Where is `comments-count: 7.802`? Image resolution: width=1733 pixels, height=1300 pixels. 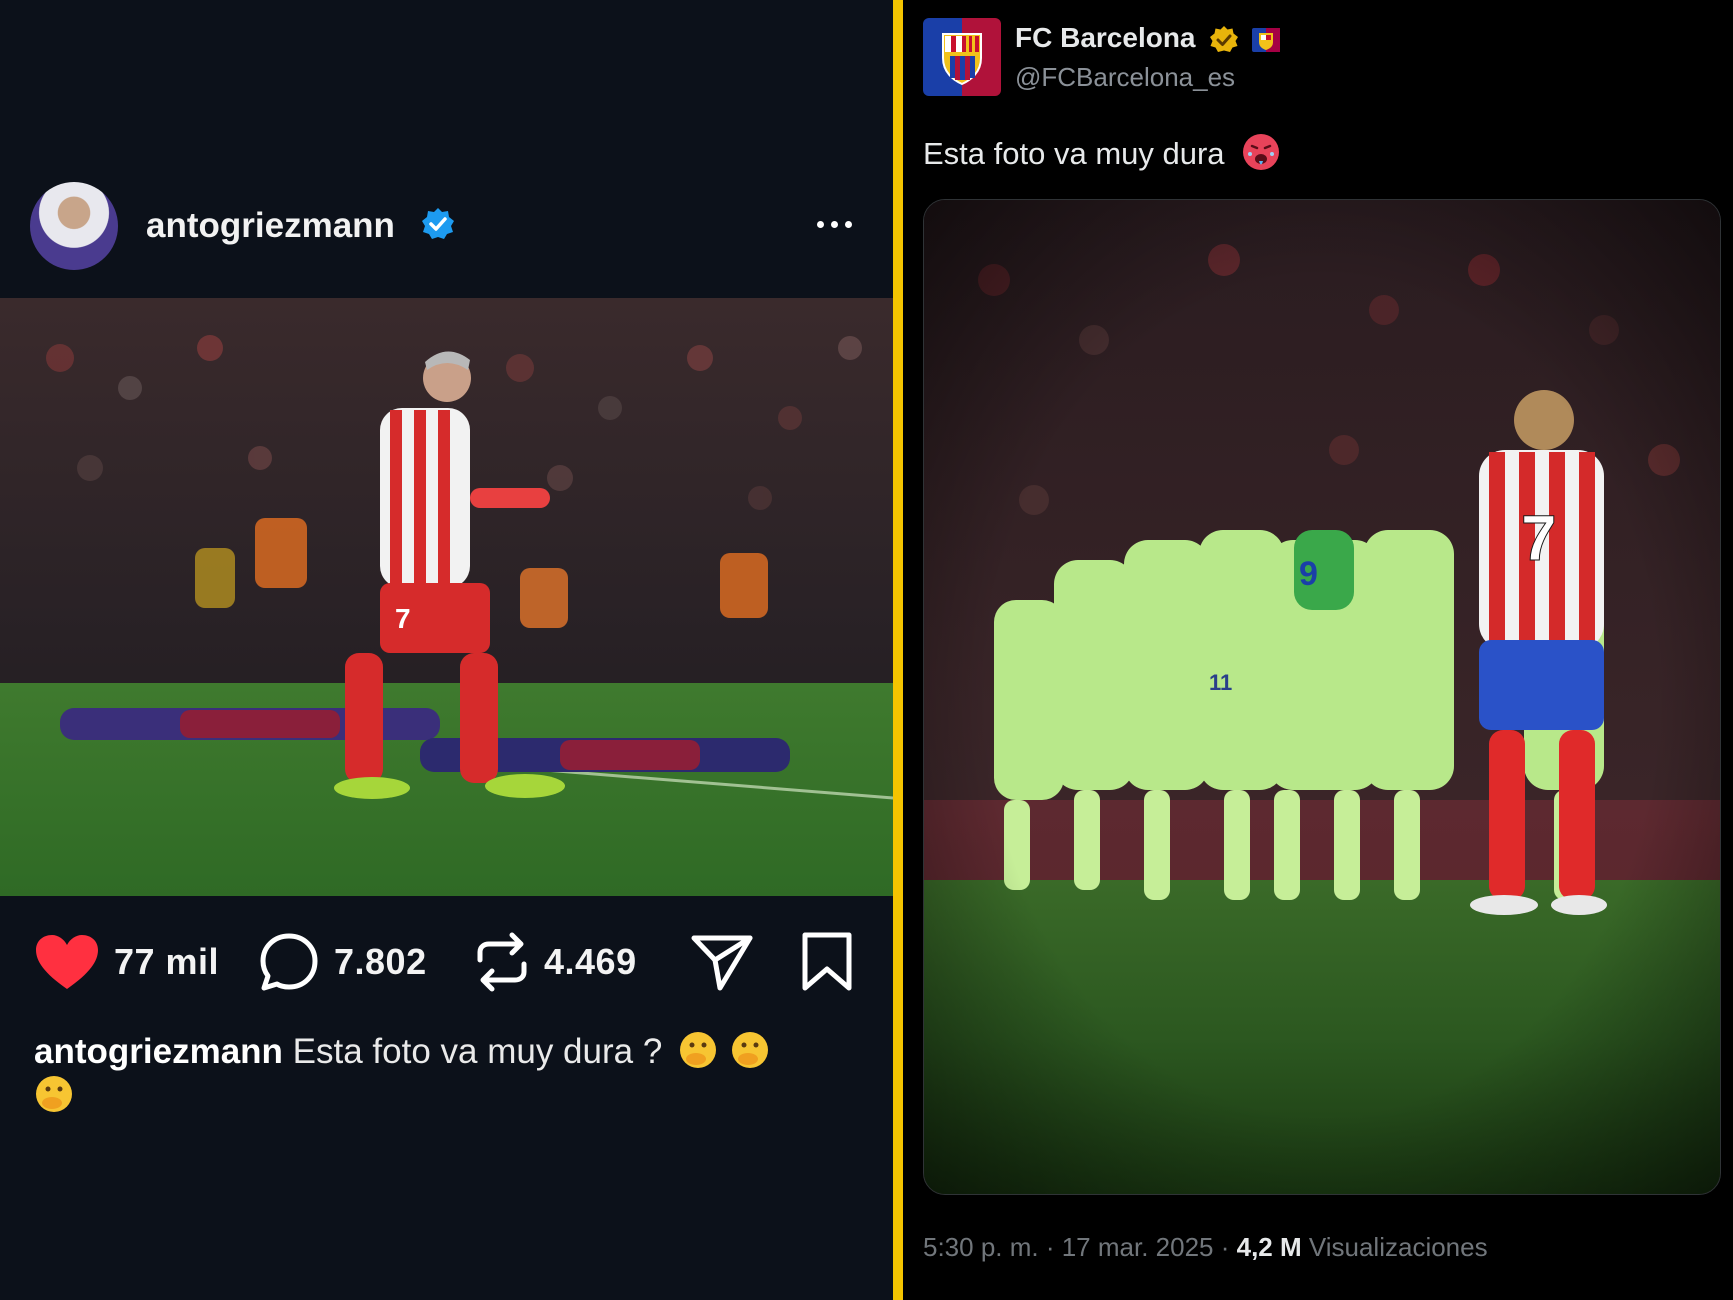
comments-count: 7.802 is located at coordinates (380, 961).